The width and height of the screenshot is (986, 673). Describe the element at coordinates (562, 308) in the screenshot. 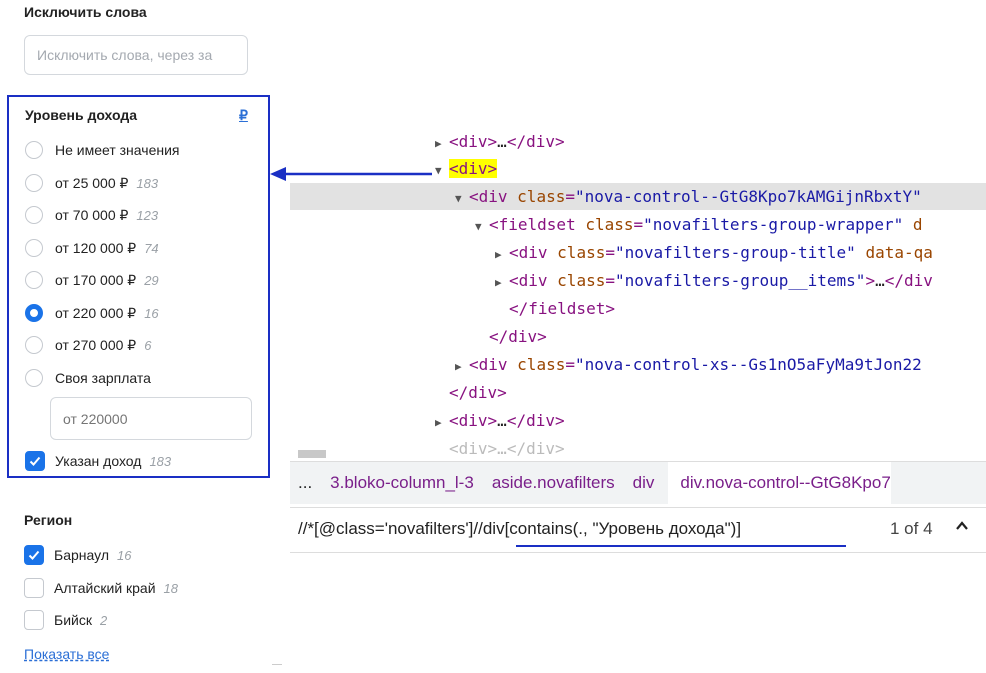

I see `dom-node-markup: </fieldset>` at that location.